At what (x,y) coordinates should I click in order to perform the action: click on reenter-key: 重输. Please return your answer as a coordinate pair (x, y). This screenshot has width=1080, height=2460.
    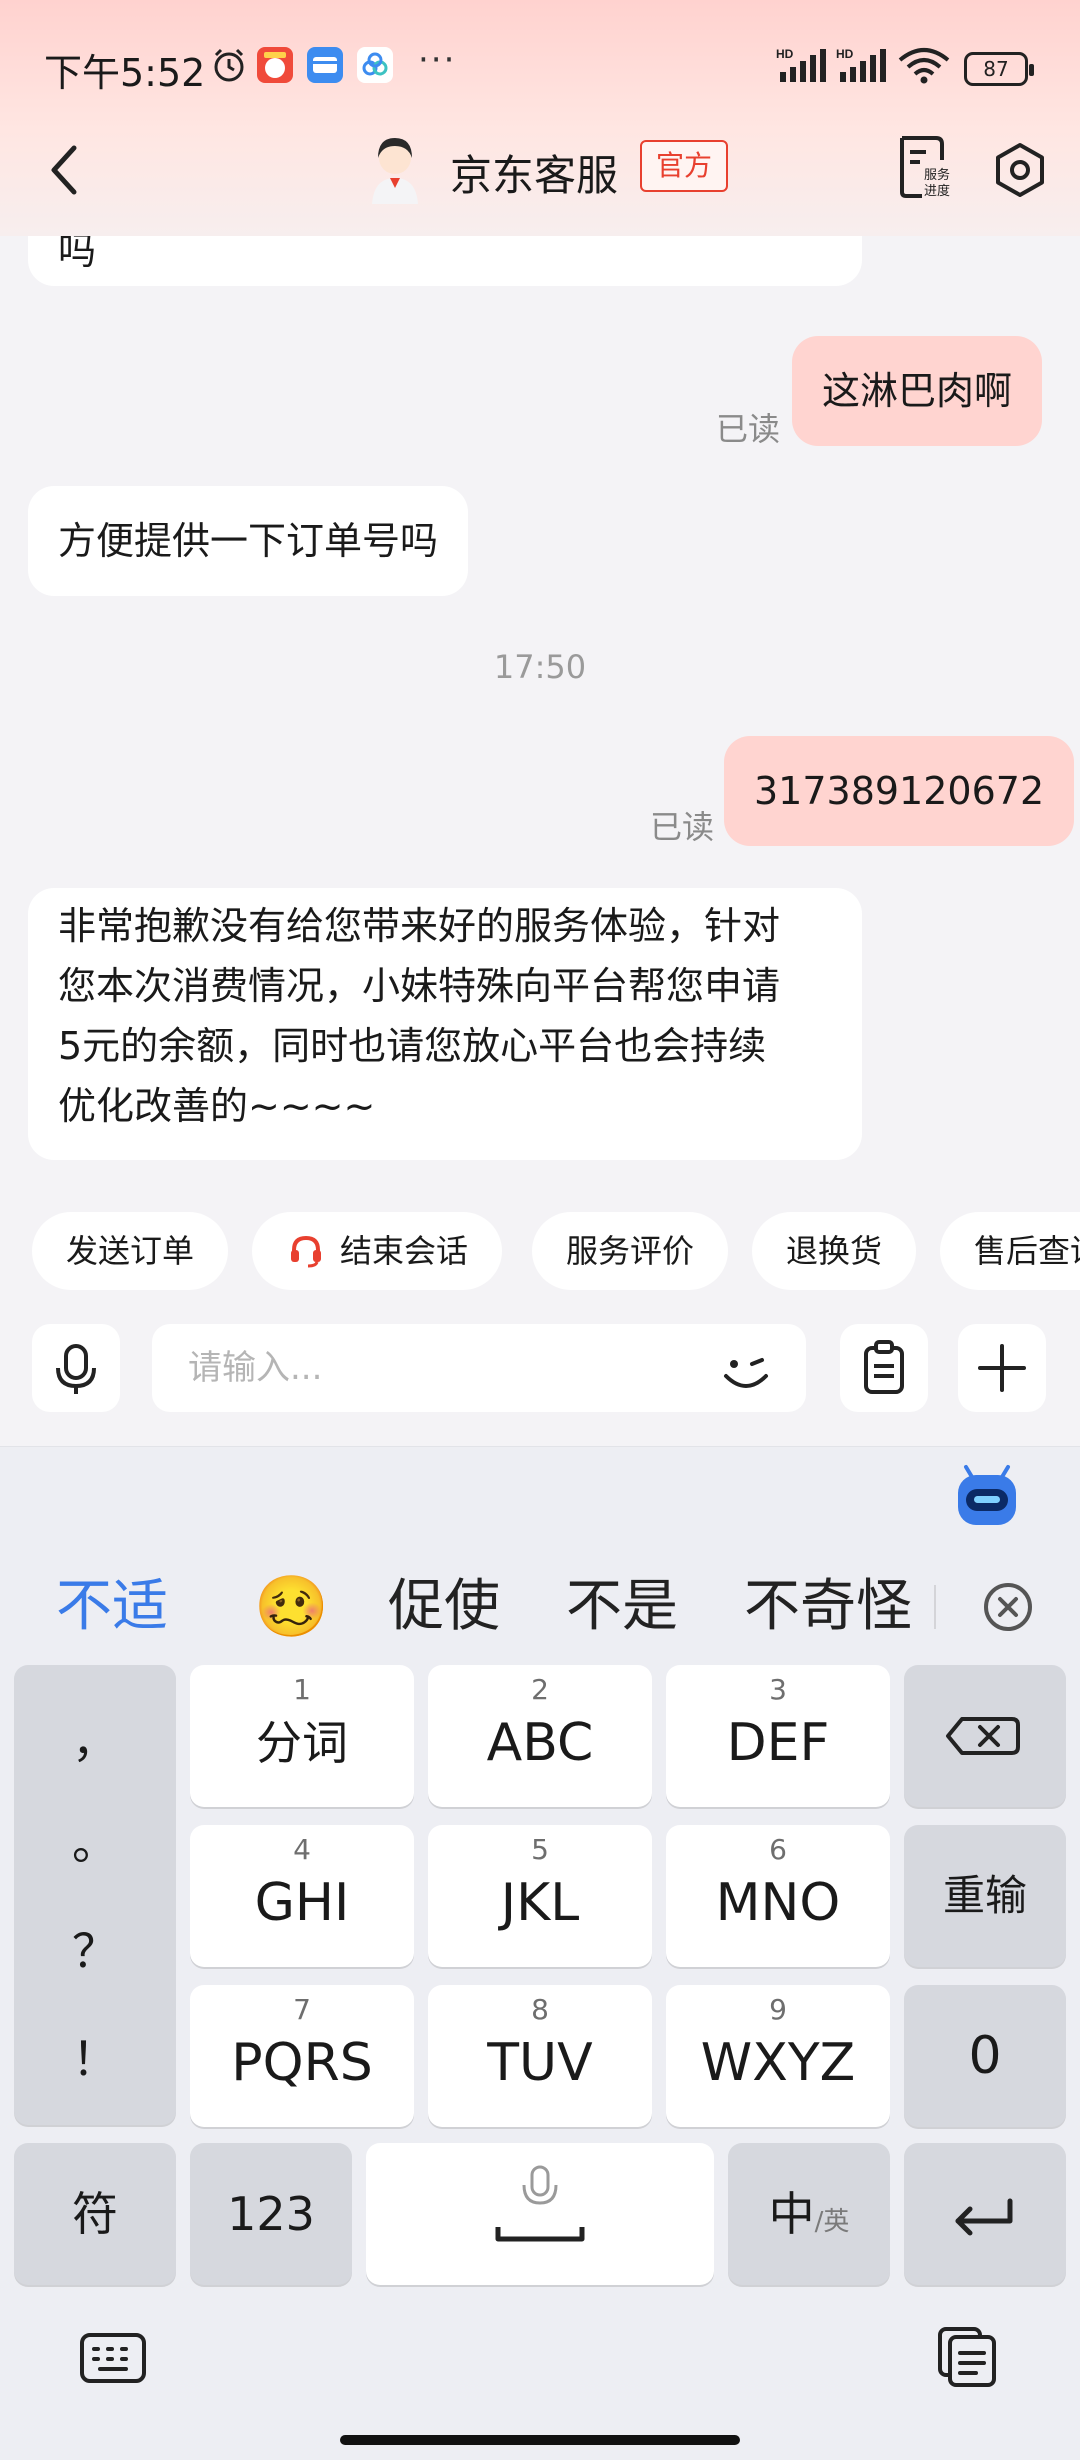
    Looking at the image, I should click on (985, 1896).